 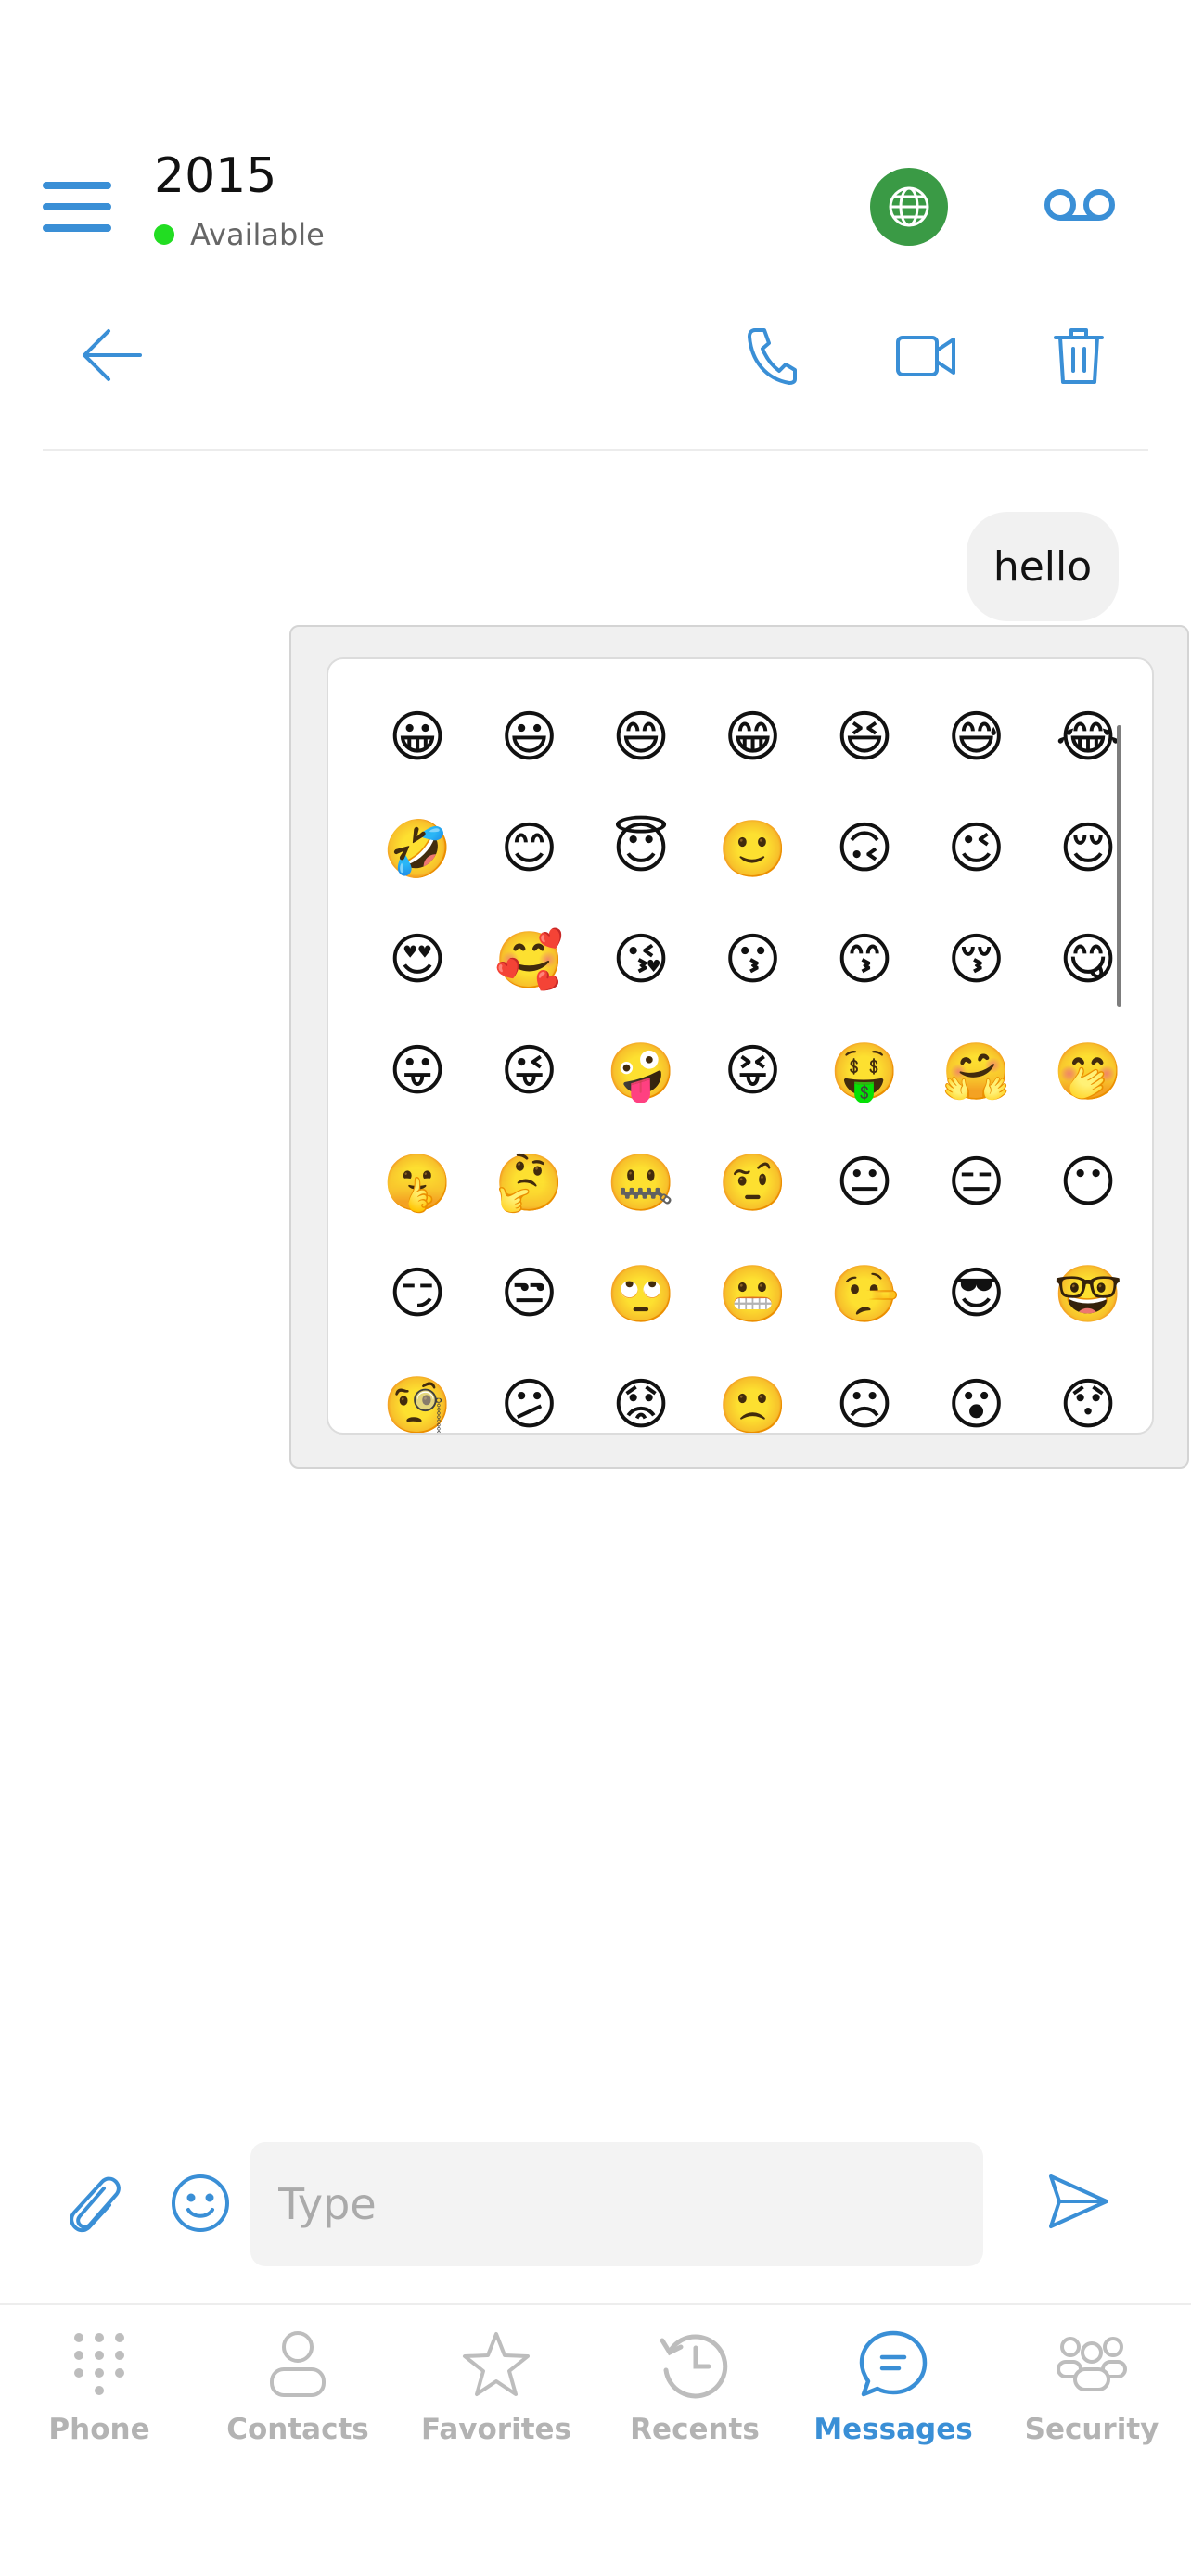 What do you see at coordinates (417, 1293) in the screenshot?
I see `emoji-option: 😏` at bounding box center [417, 1293].